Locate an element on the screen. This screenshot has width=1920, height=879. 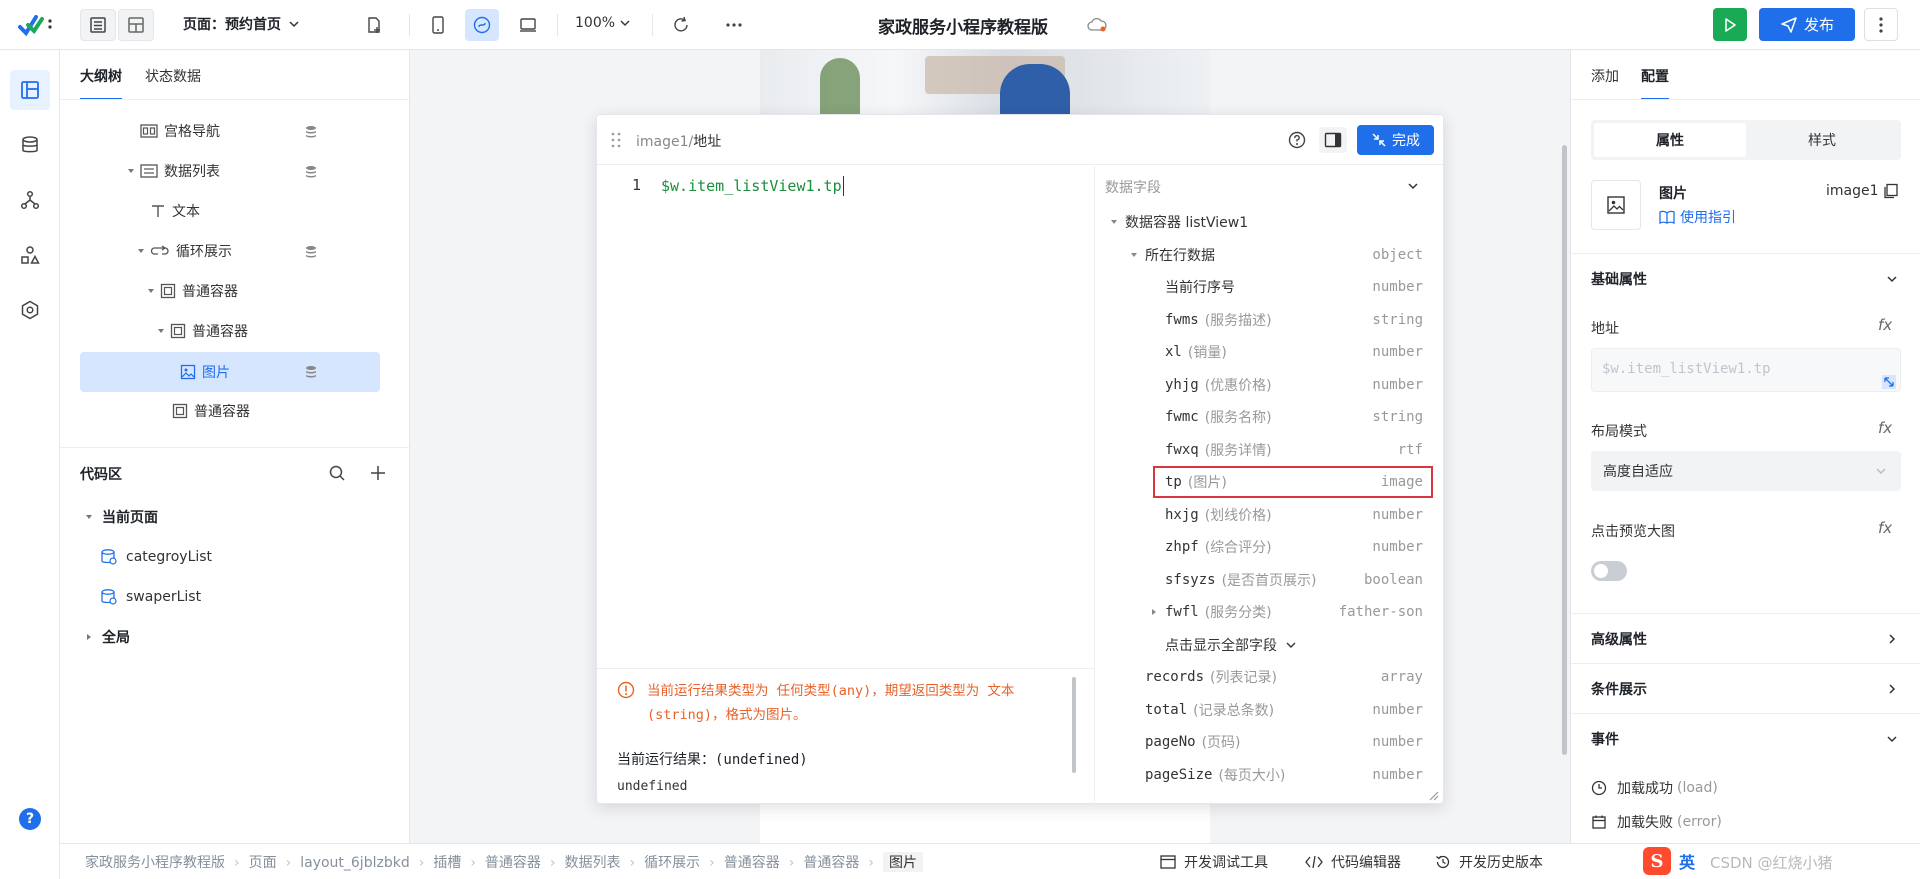
copy-icon is located at coordinates (1891, 191).